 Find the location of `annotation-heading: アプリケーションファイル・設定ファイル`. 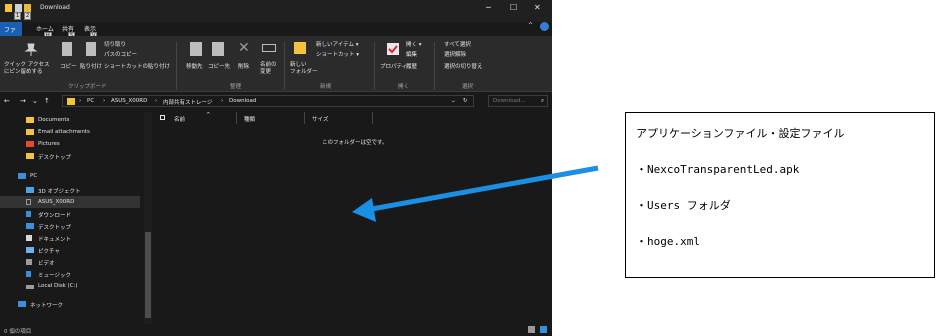

annotation-heading: アプリケーションファイル・設定ファイル is located at coordinates (740, 133).